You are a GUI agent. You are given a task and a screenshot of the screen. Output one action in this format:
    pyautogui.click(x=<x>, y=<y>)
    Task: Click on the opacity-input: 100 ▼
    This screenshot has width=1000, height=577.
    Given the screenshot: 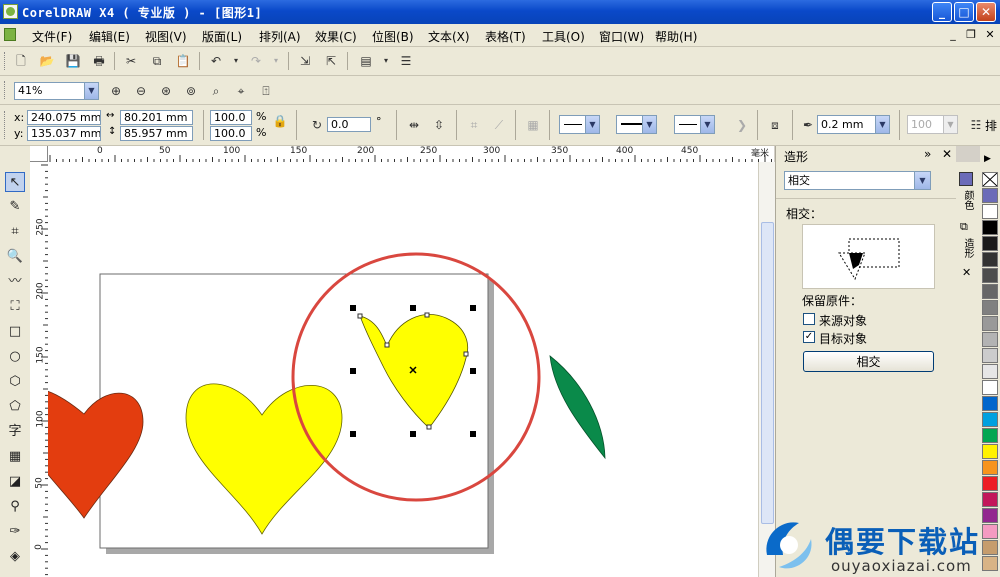 What is the action you would take?
    pyautogui.click(x=932, y=124)
    